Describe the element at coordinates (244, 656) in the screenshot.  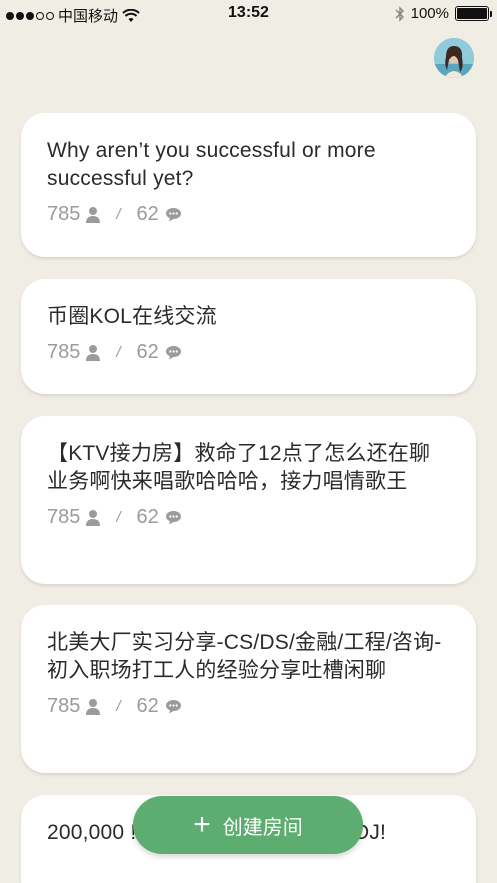
I see `room-title: 北美大厂实习分享-CS/DS/金融/工程/咨询-初入职场打工人的经验分享吐槽闲聊` at that location.